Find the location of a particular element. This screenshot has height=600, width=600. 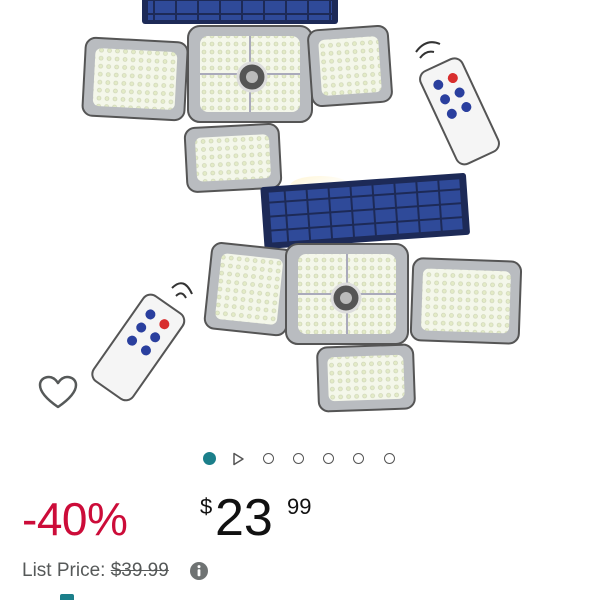

partial-element is located at coordinates (67, 597).